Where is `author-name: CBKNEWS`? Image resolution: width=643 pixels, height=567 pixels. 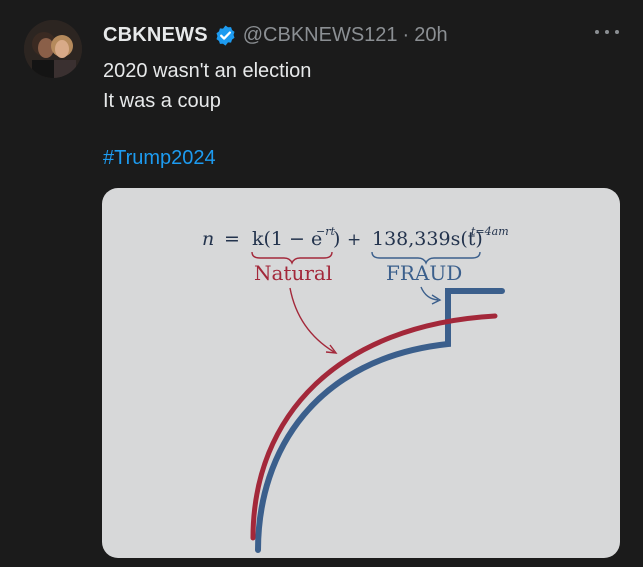 author-name: CBKNEWS is located at coordinates (155, 35).